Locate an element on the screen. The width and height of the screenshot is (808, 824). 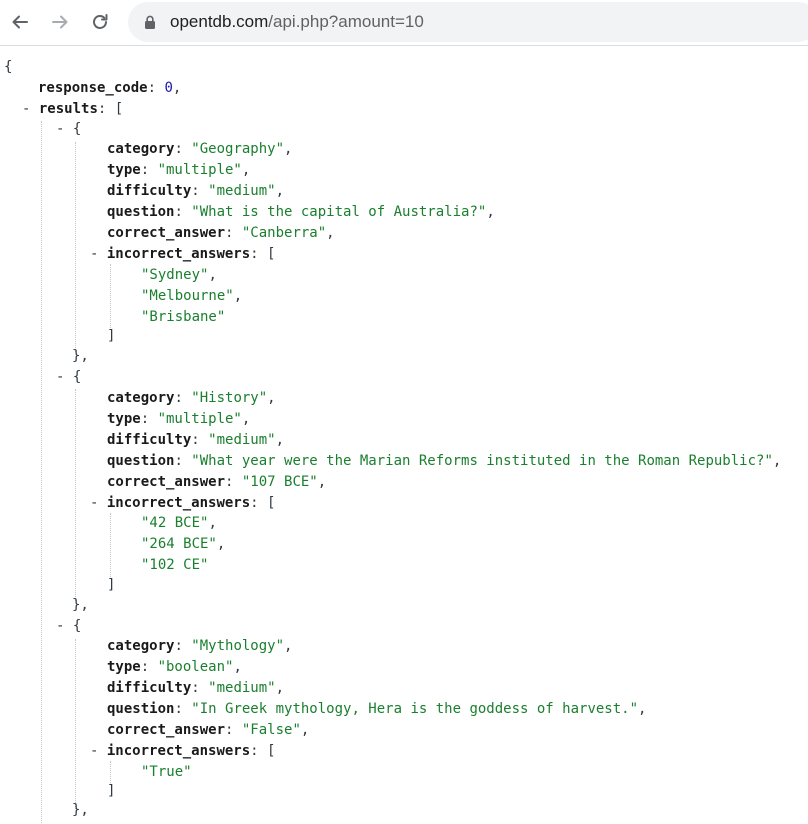
json-line: correct_answer: "Canberra", is located at coordinates (221, 233).